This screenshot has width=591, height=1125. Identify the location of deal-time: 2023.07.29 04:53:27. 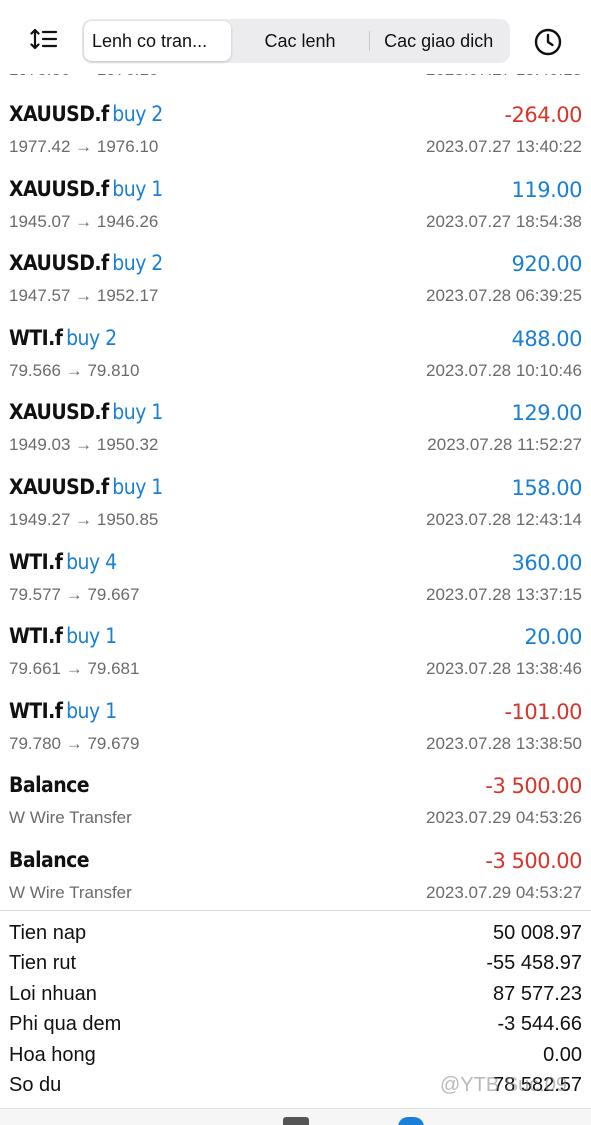
(504, 892).